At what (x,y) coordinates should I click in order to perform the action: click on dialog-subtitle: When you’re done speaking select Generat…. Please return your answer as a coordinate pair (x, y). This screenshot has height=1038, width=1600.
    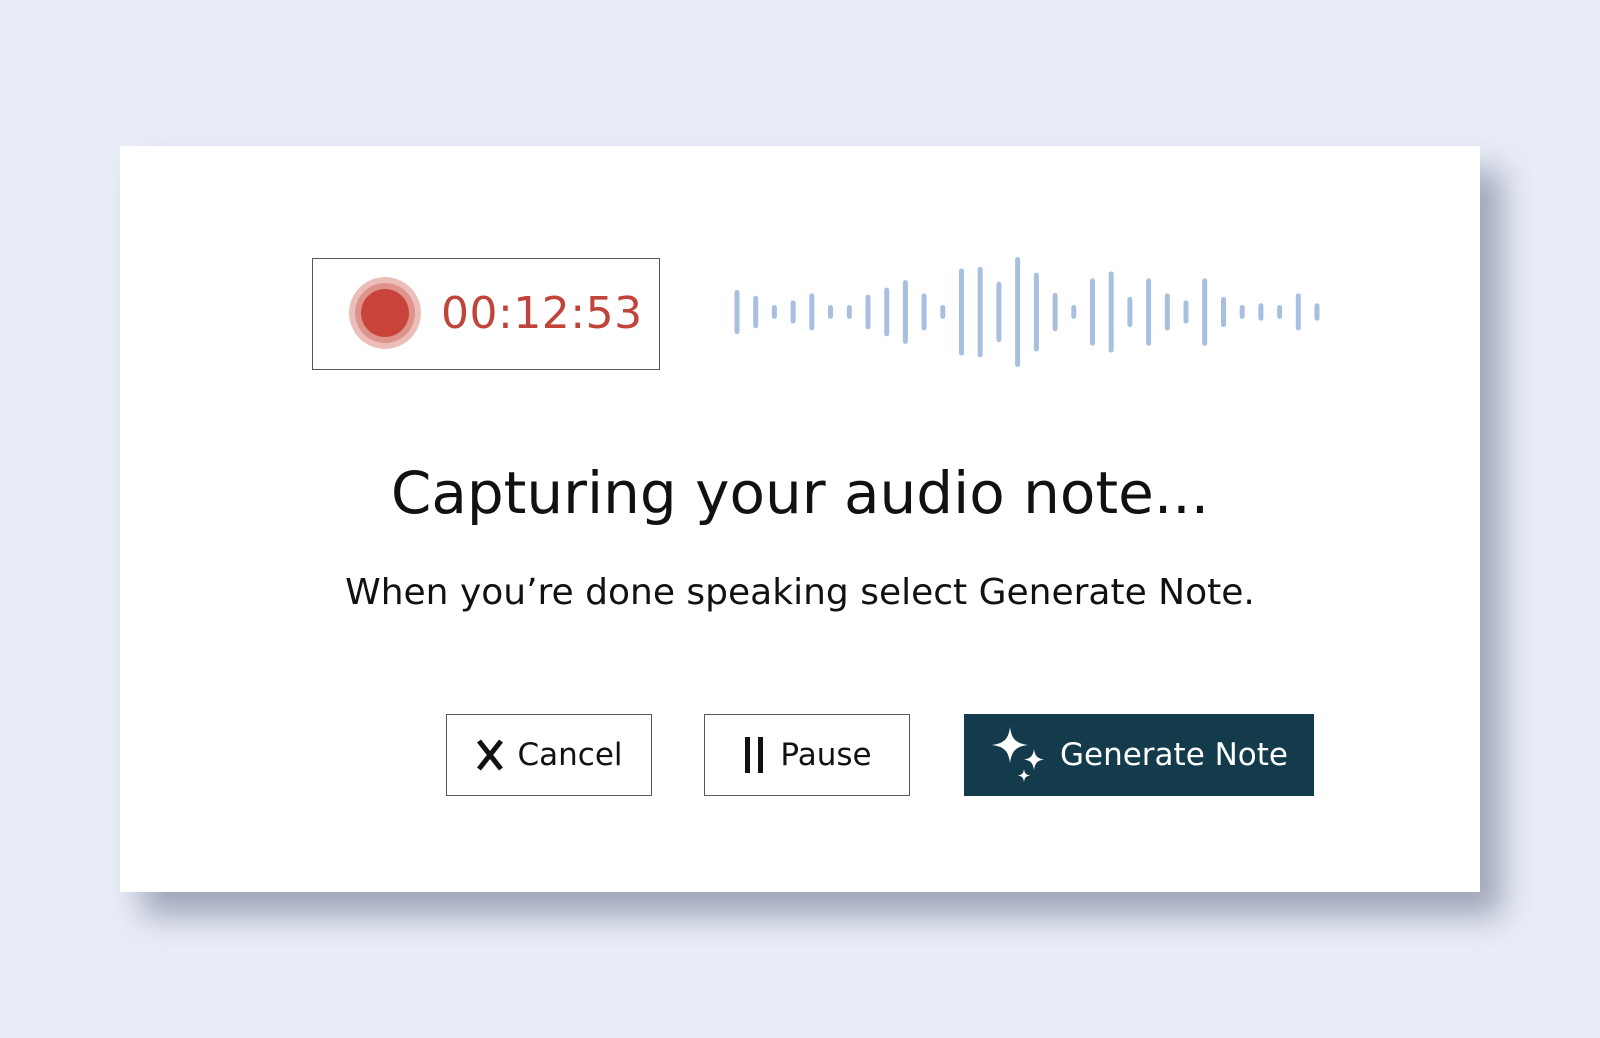
    Looking at the image, I should click on (800, 592).